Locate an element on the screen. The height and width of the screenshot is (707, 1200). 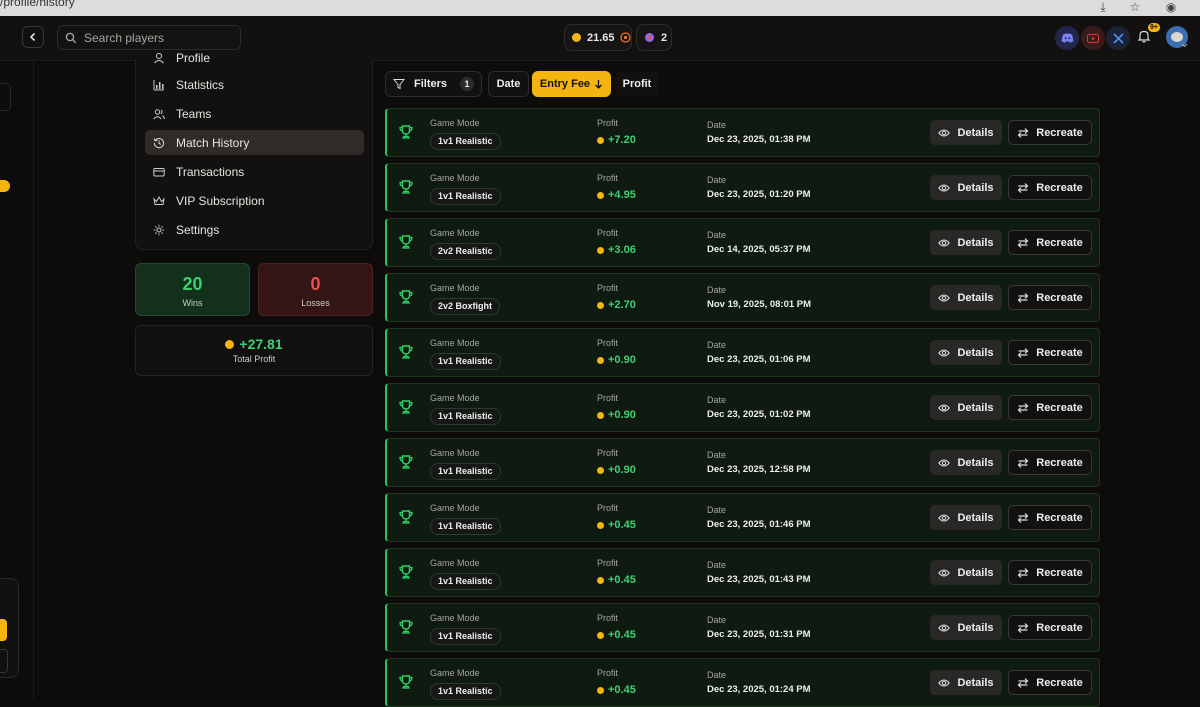
filters-button: Filters 1 is located at coordinates (433, 84).